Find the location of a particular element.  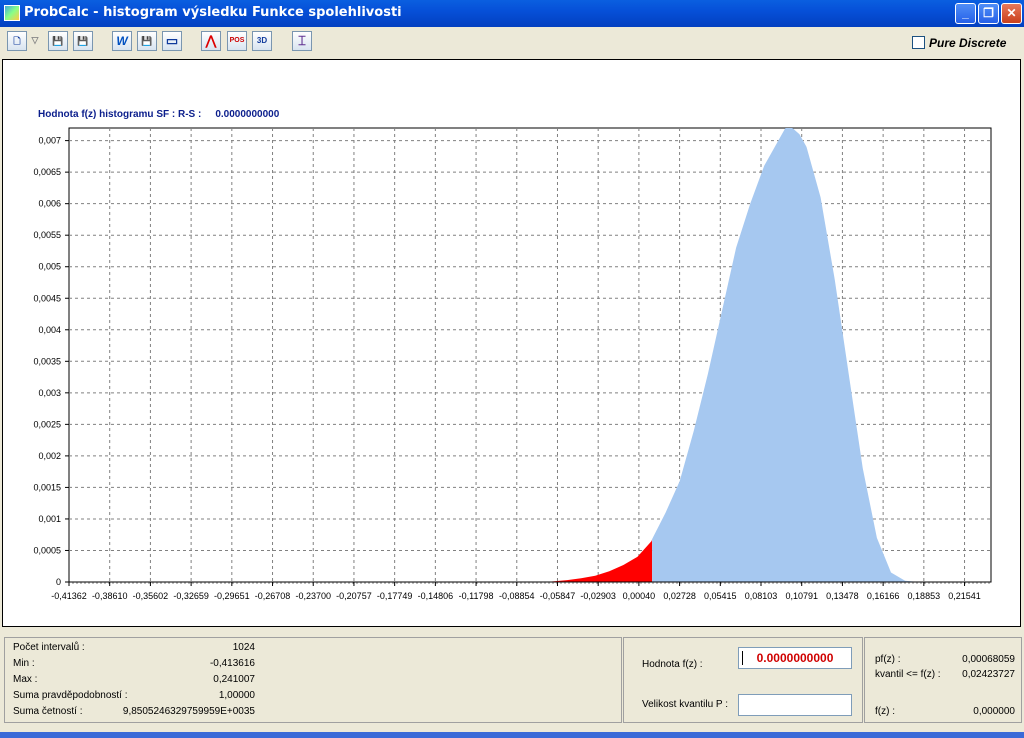

line-chart-button: ⋀ is located at coordinates (211, 41).